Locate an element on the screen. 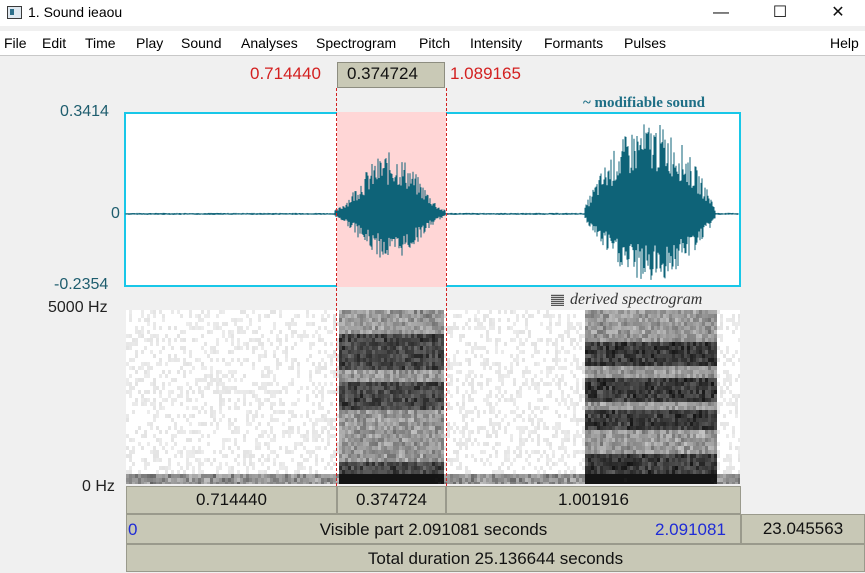 This screenshot has width=865, height=573. menu-file: File is located at coordinates (15, 43).